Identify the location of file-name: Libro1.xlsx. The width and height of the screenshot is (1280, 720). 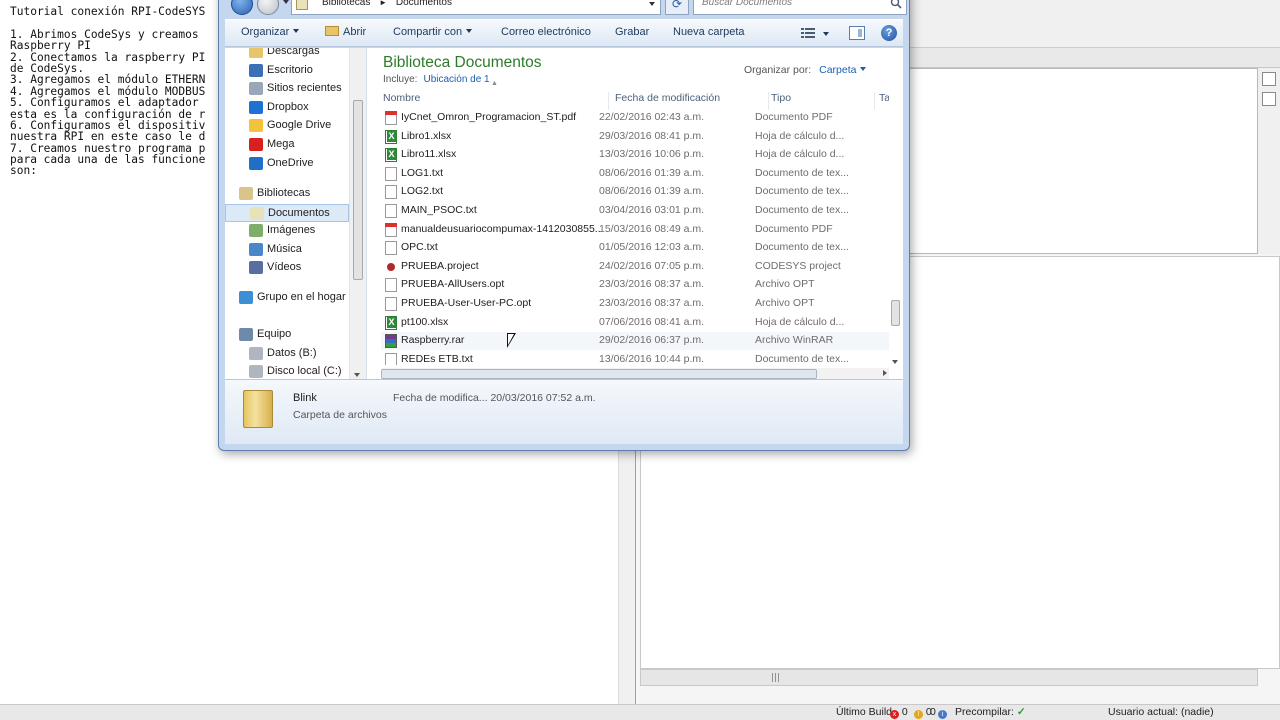
(426, 135).